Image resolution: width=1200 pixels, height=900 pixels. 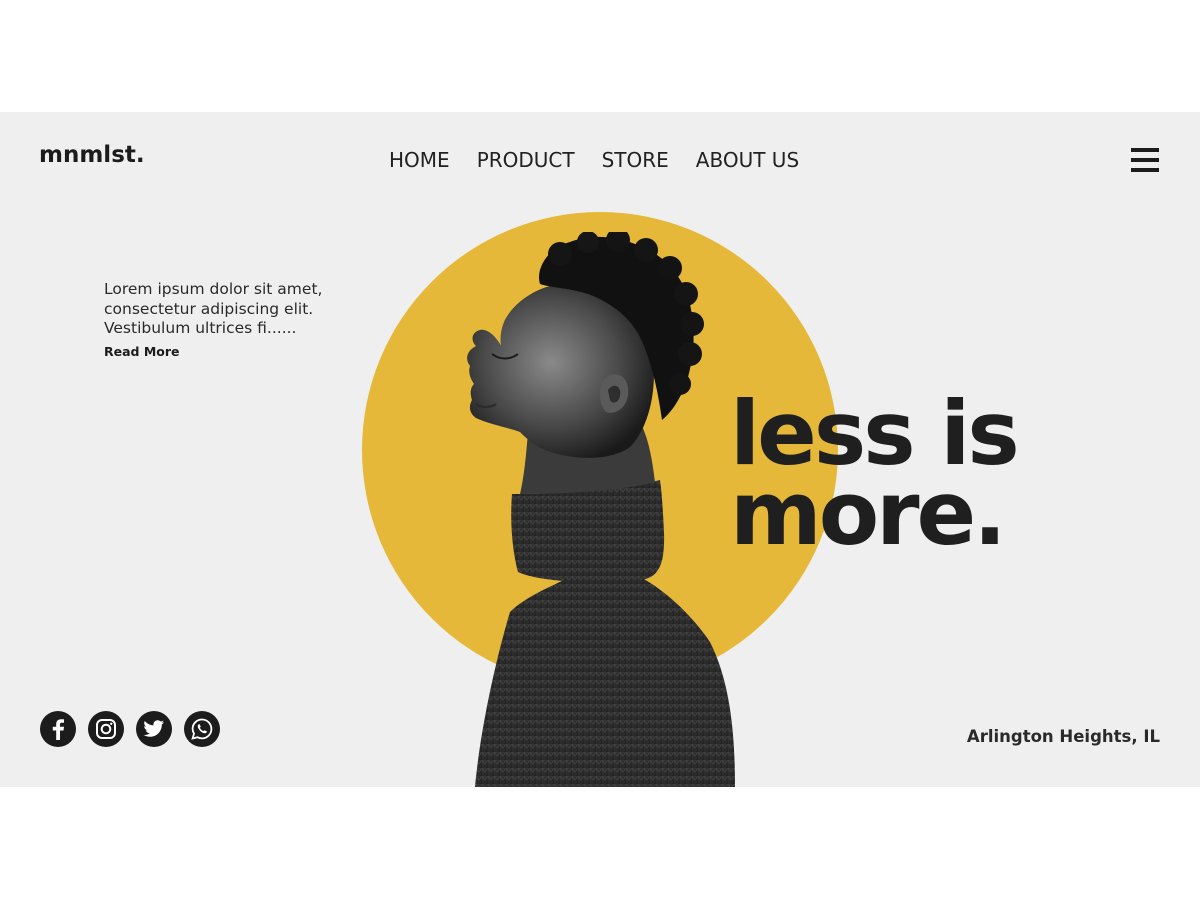 What do you see at coordinates (526, 160) in the screenshot?
I see `nav-item-product: PRODUCT` at bounding box center [526, 160].